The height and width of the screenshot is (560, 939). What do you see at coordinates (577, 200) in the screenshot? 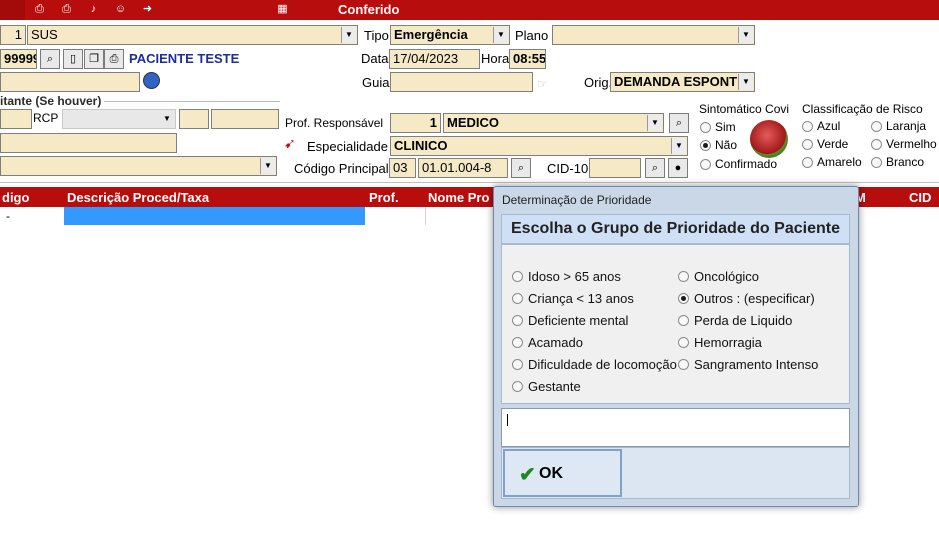
I see `dialog-title: Determinação de Prioridade` at bounding box center [577, 200].